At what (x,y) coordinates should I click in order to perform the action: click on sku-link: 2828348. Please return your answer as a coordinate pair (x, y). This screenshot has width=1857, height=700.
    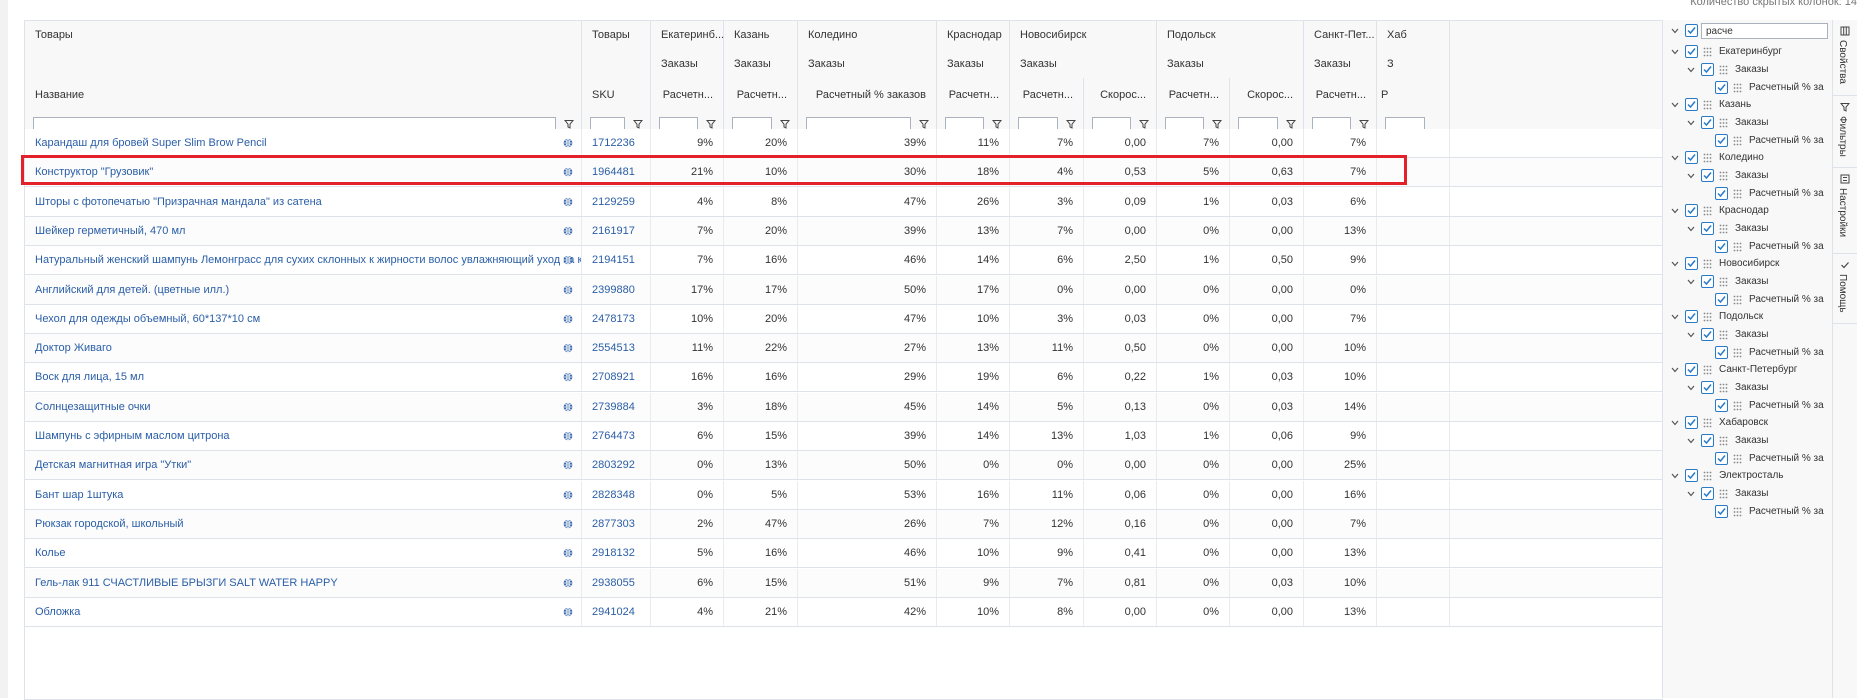
    Looking at the image, I should click on (616, 494).